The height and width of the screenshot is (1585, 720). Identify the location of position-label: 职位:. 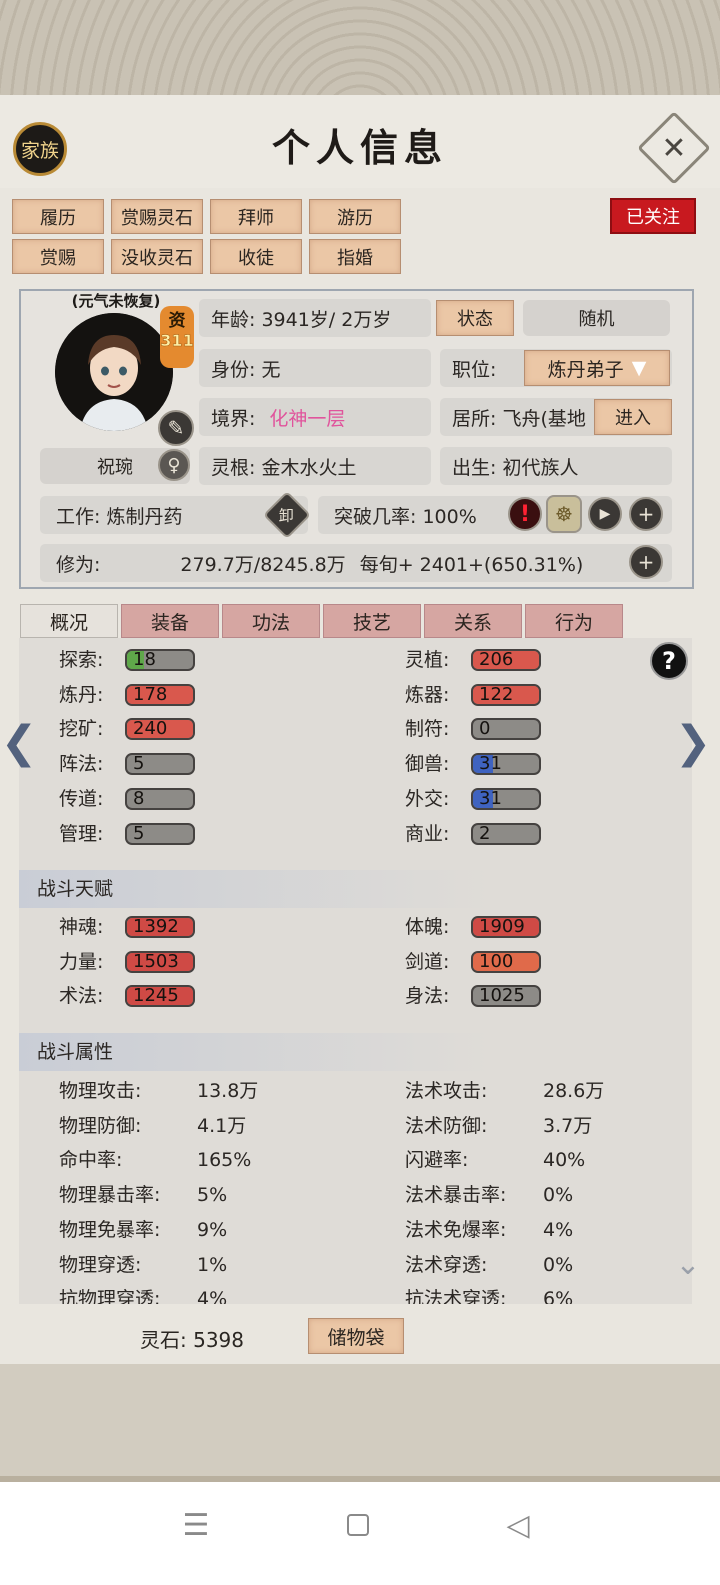
(474, 369).